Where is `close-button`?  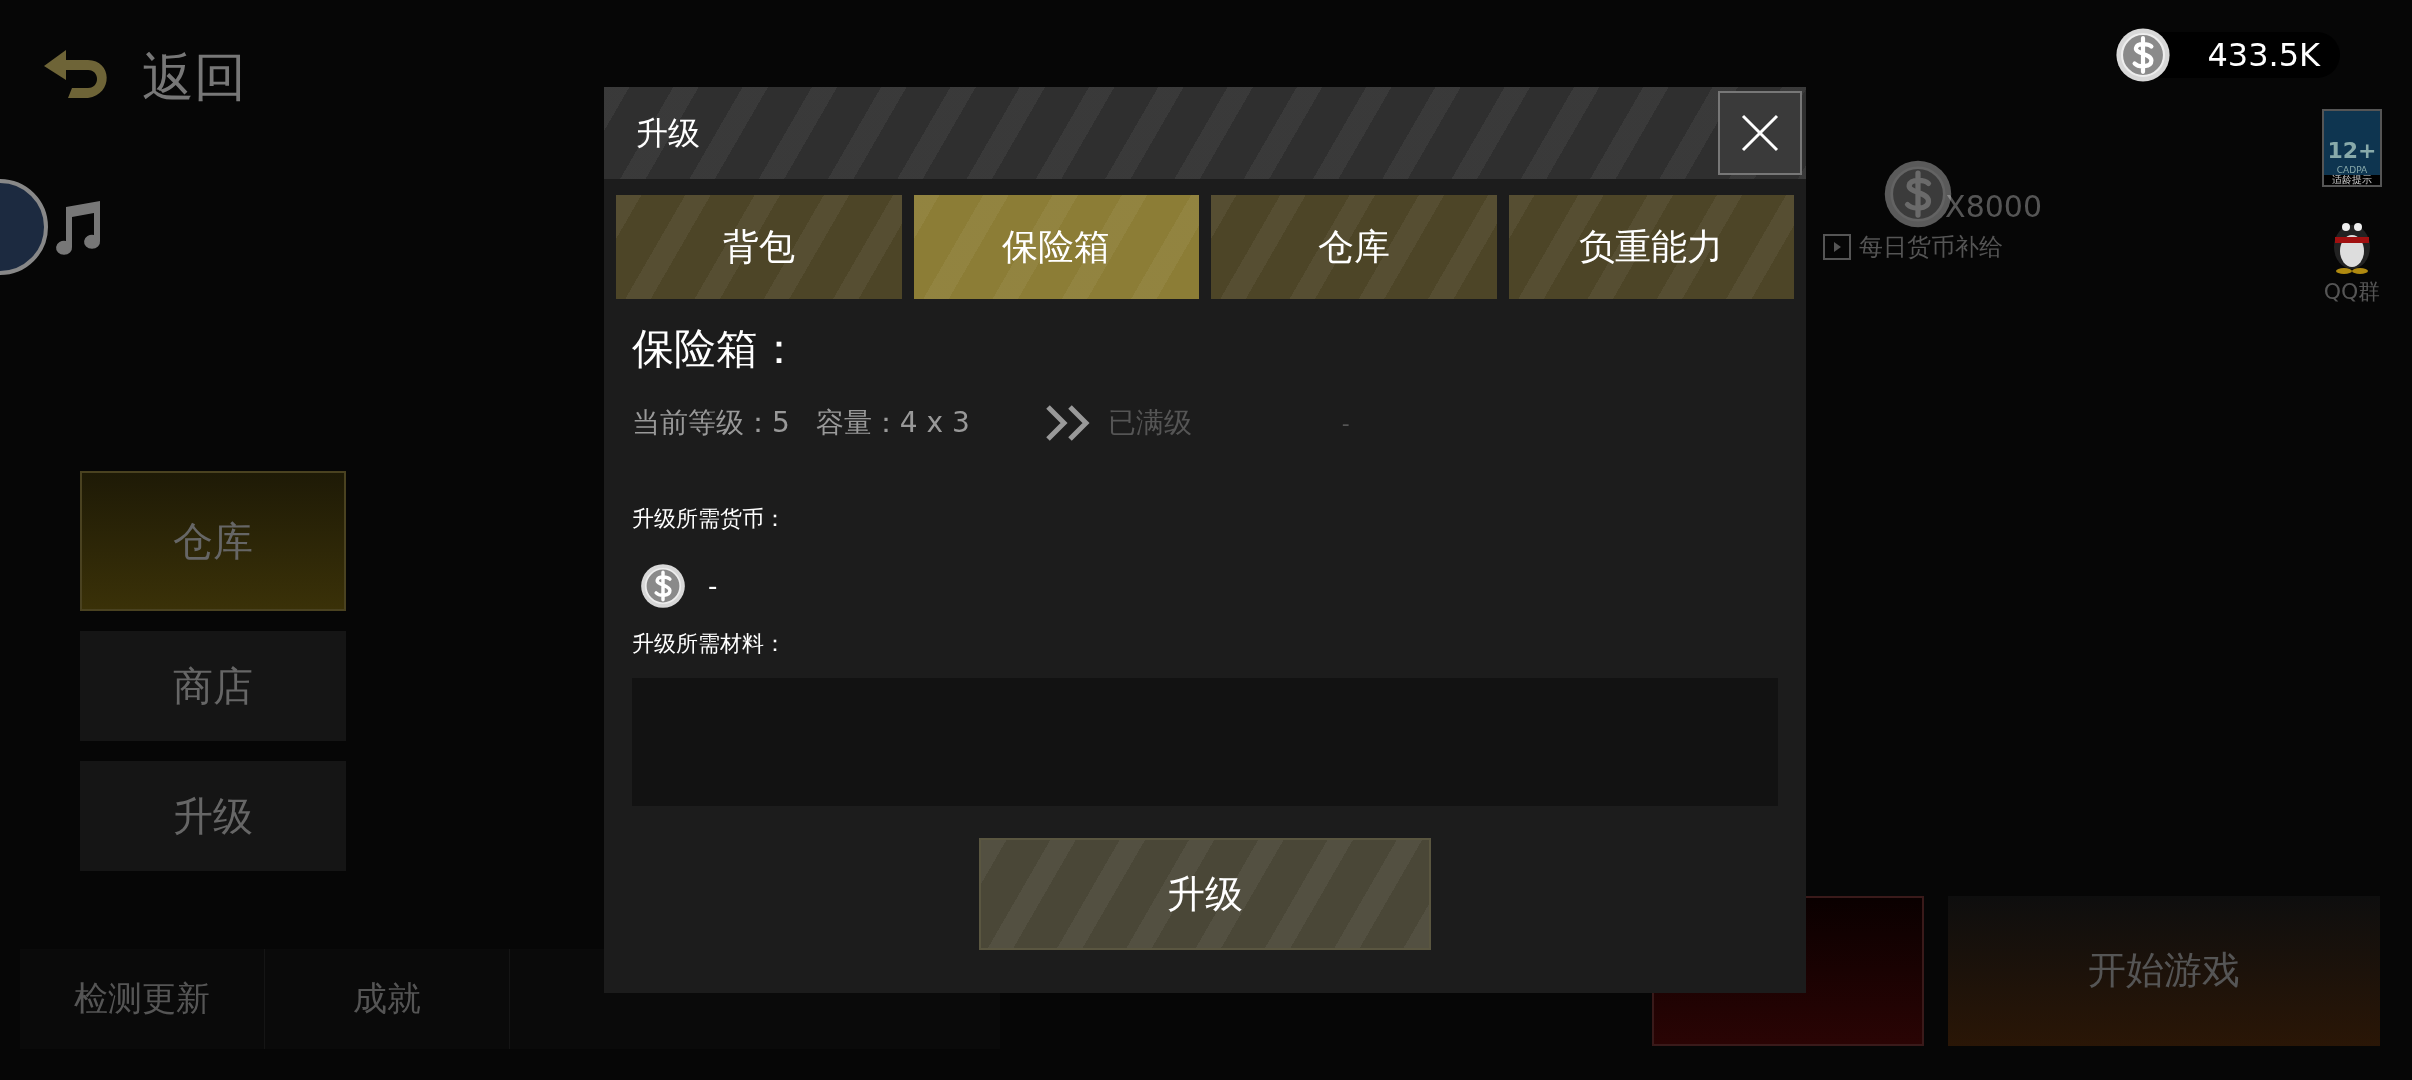 close-button is located at coordinates (1760, 133).